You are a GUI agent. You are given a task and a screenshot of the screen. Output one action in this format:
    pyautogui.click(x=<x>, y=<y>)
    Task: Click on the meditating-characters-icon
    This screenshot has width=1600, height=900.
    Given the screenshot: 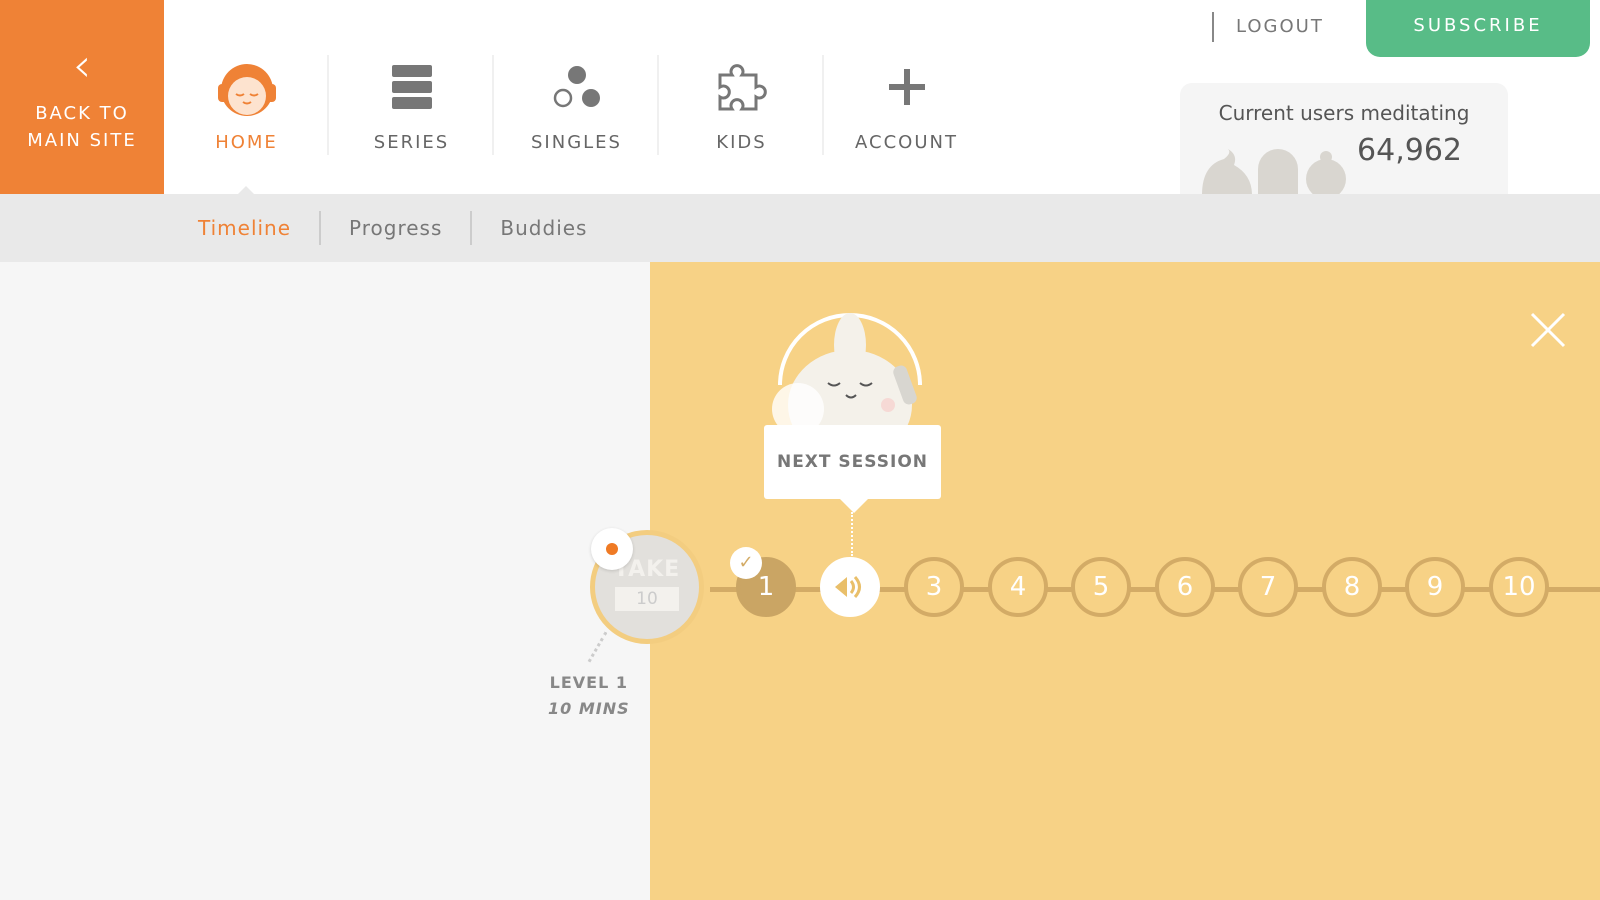 What is the action you would take?
    pyautogui.click(x=1274, y=171)
    